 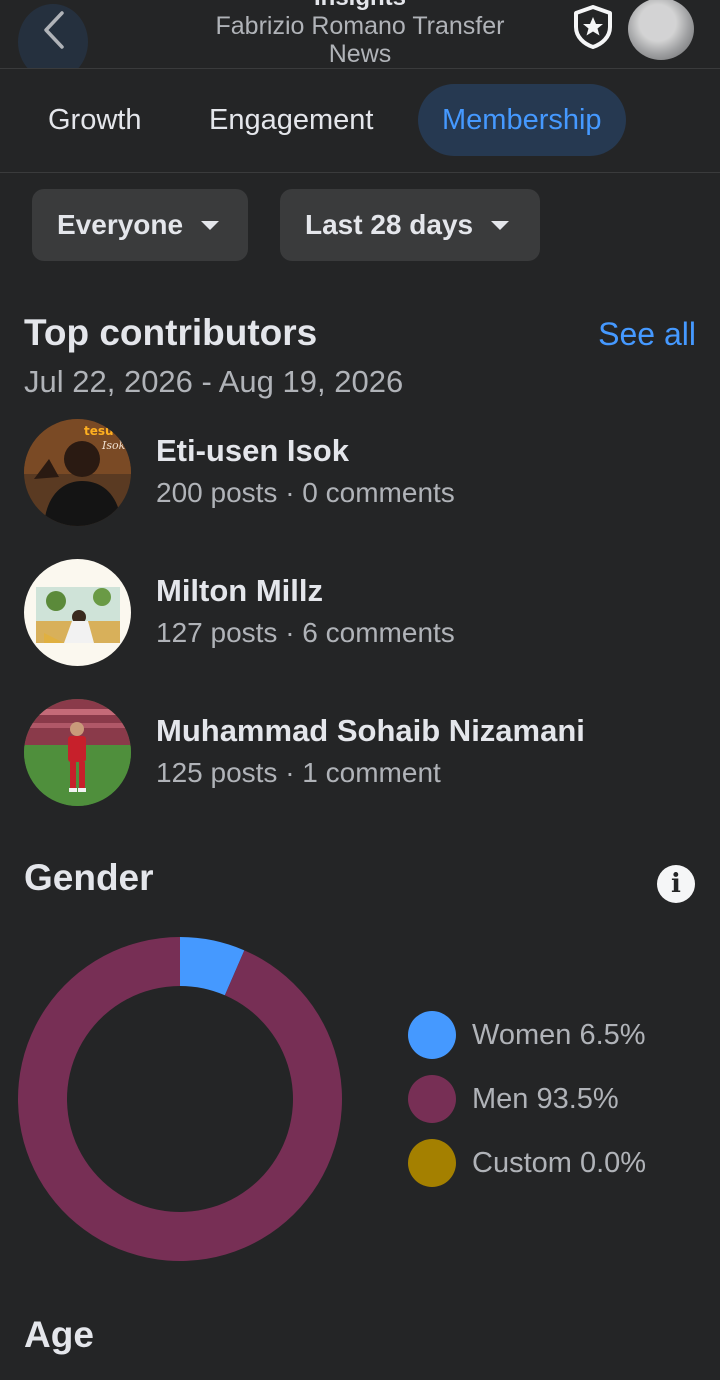 I want to click on tab-membership: Membership, so click(x=522, y=120).